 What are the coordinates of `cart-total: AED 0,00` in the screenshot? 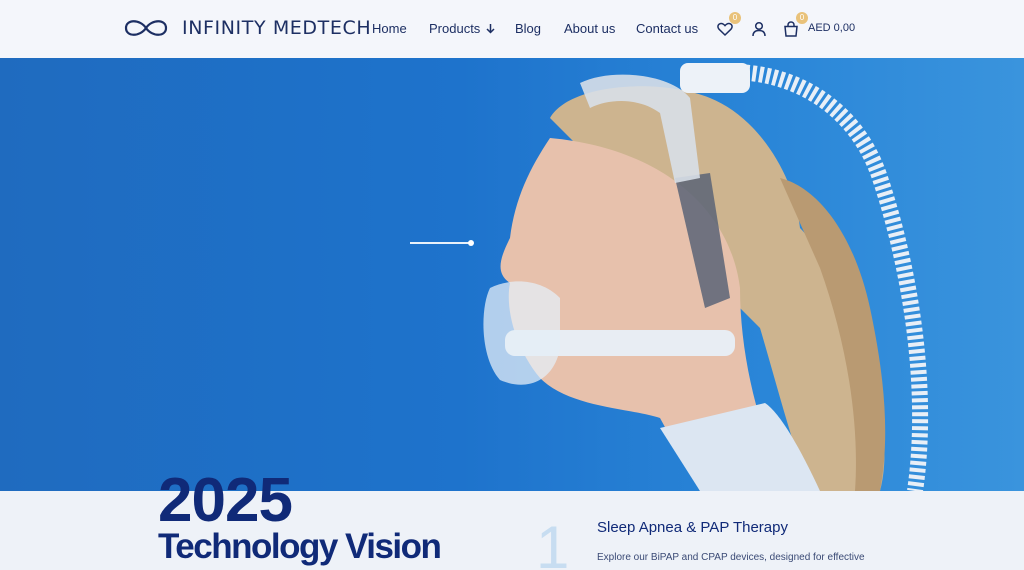 It's located at (831, 28).